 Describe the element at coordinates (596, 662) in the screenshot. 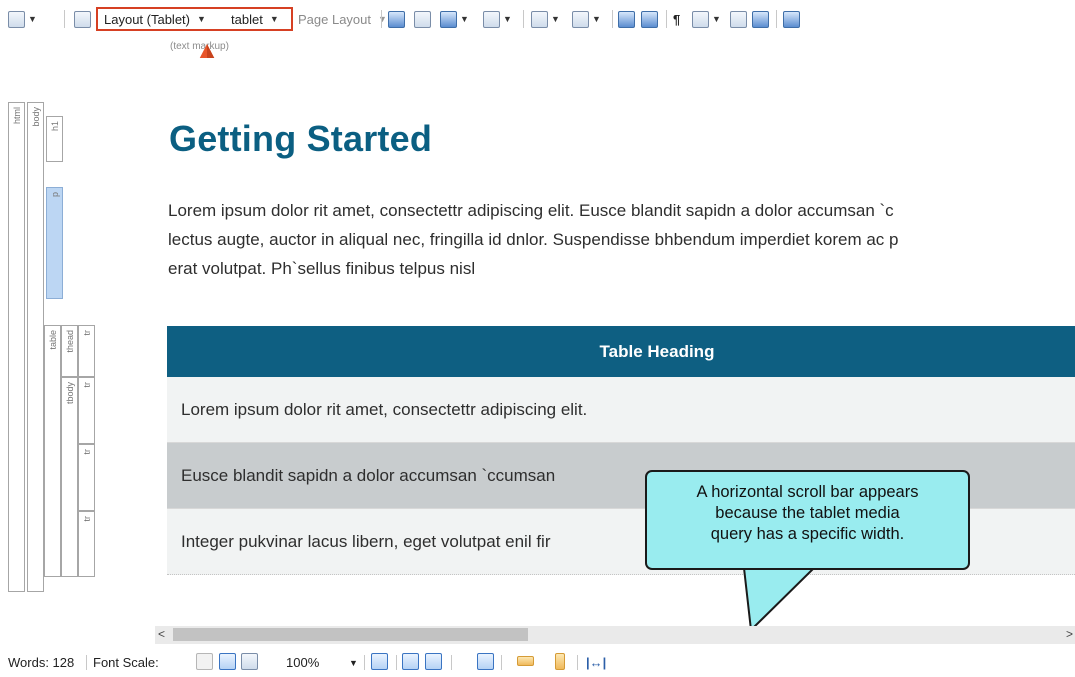

I see `fit-width-icon: |↔|` at that location.